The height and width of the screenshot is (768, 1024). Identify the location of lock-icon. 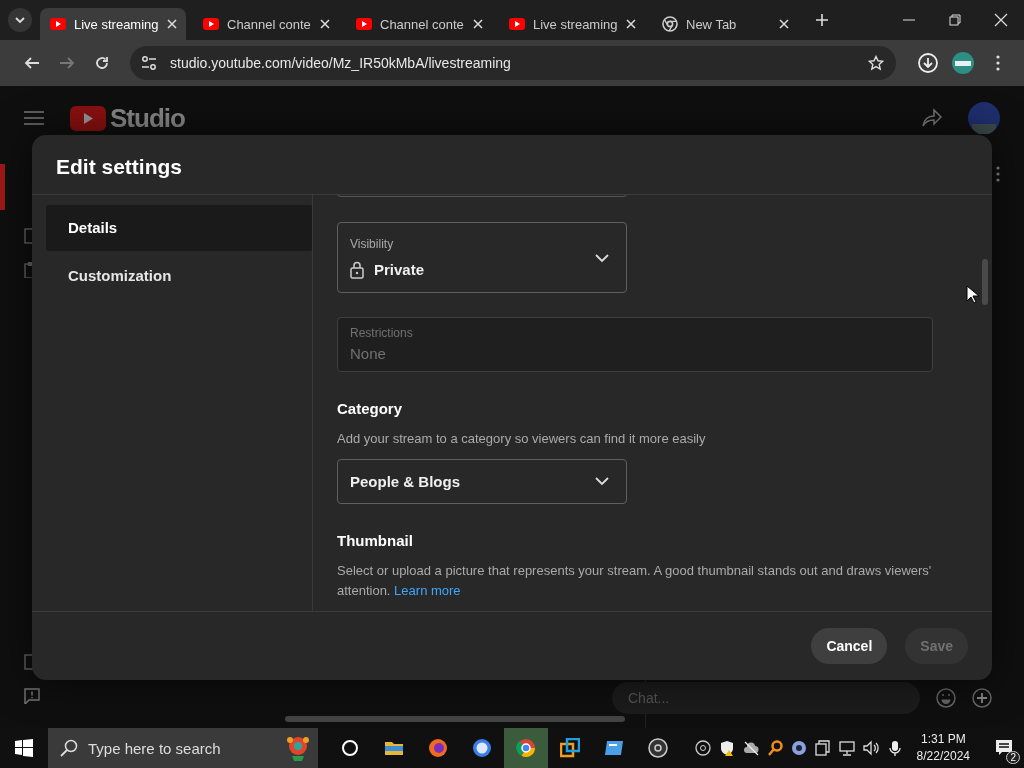
(357, 269).